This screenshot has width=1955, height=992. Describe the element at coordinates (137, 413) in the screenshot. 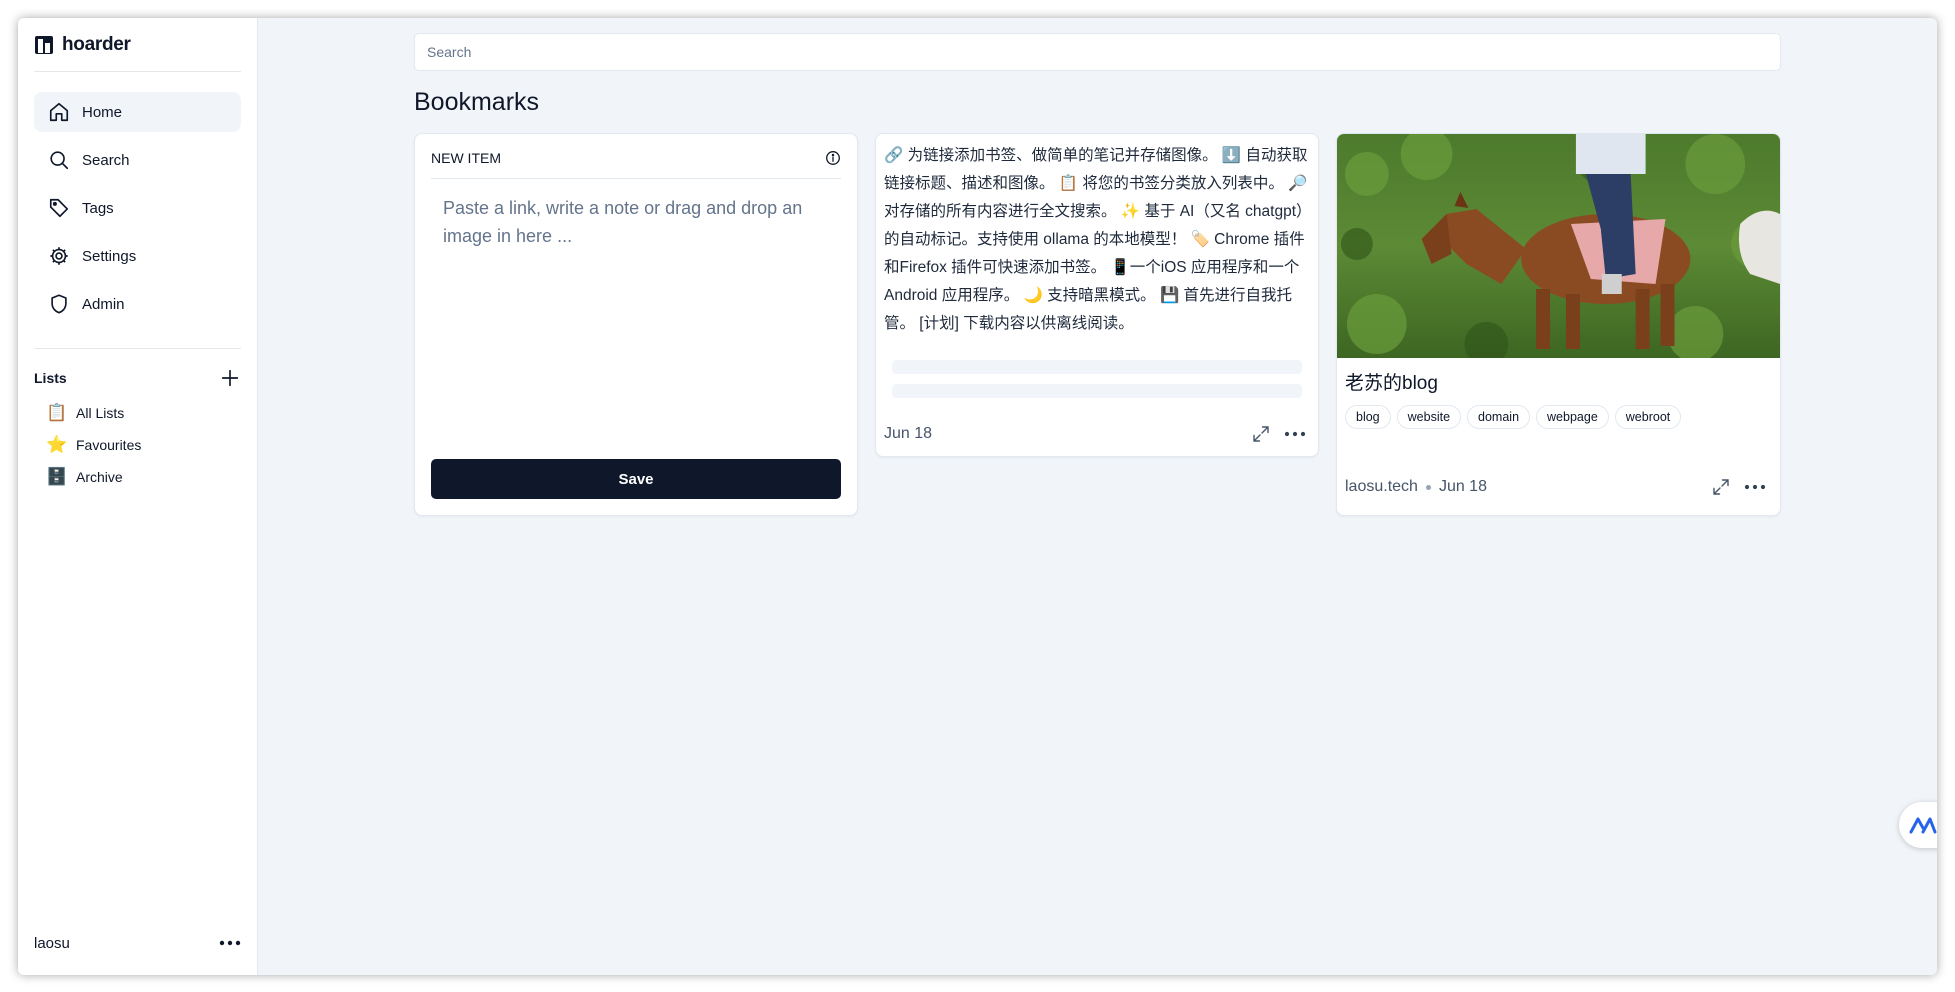

I see `list-item-all-lists: 📋 All Lists` at that location.